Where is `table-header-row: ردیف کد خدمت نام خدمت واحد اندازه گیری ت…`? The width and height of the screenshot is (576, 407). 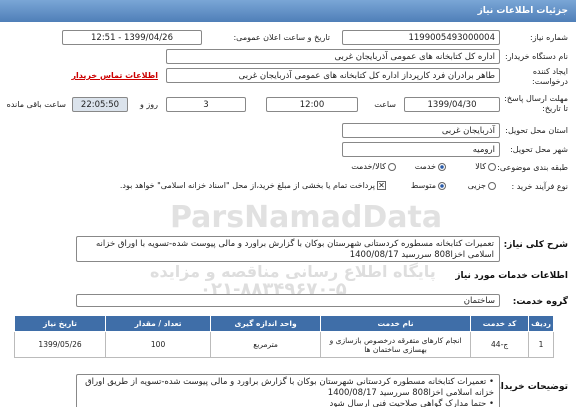 table-header-row: ردیف کد خدمت نام خدمت واحد اندازه گیری ت… is located at coordinates (283, 323).